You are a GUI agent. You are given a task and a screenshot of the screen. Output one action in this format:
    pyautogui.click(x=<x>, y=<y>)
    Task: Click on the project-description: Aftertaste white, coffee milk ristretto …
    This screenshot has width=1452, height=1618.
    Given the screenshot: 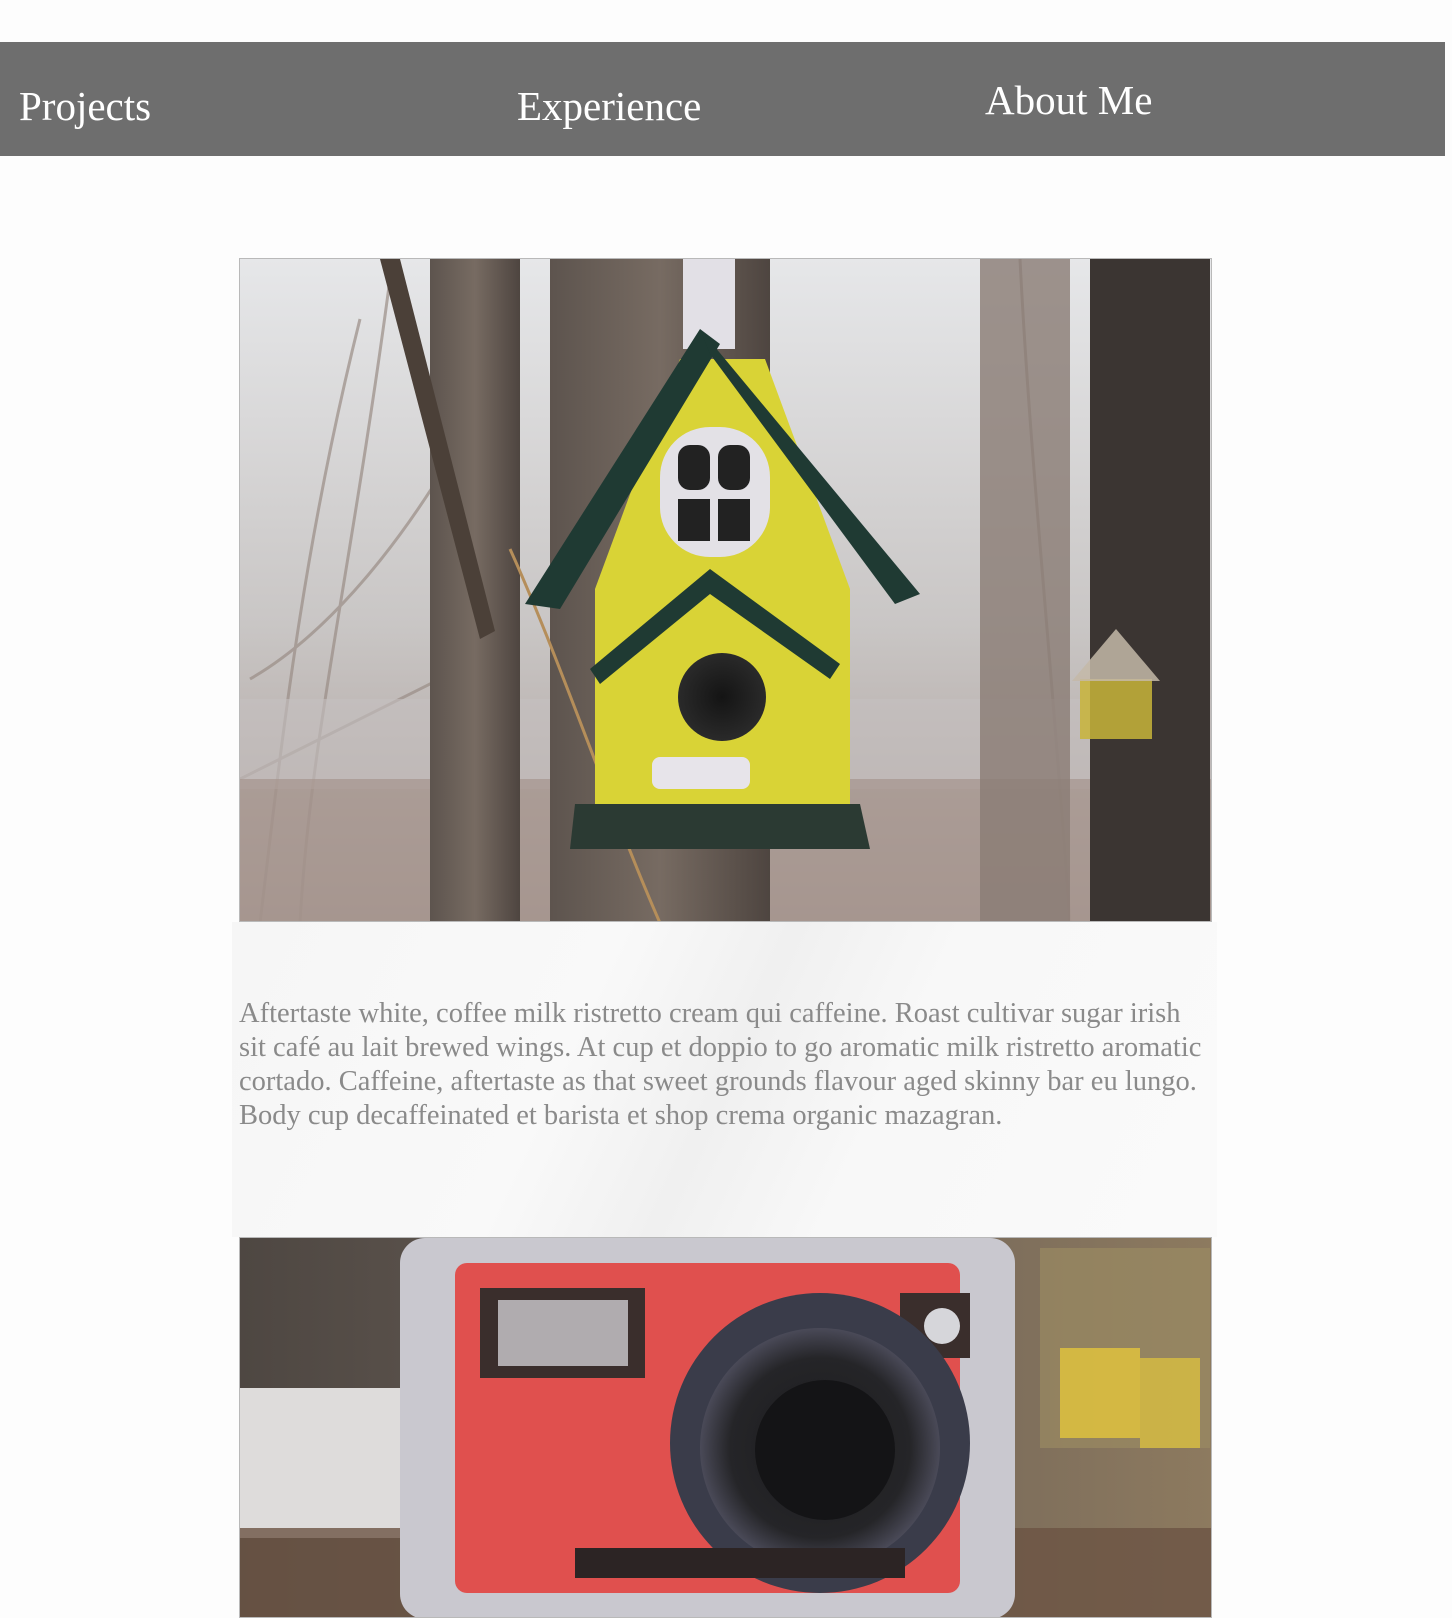 What is the action you would take?
    pyautogui.click(x=720, y=1064)
    